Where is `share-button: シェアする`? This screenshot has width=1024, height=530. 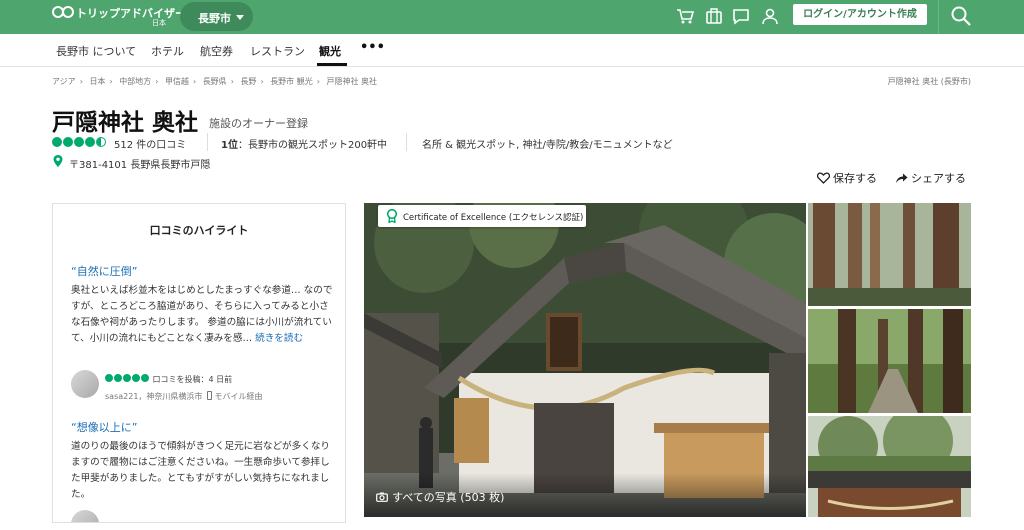 share-button: シェアする is located at coordinates (930, 178).